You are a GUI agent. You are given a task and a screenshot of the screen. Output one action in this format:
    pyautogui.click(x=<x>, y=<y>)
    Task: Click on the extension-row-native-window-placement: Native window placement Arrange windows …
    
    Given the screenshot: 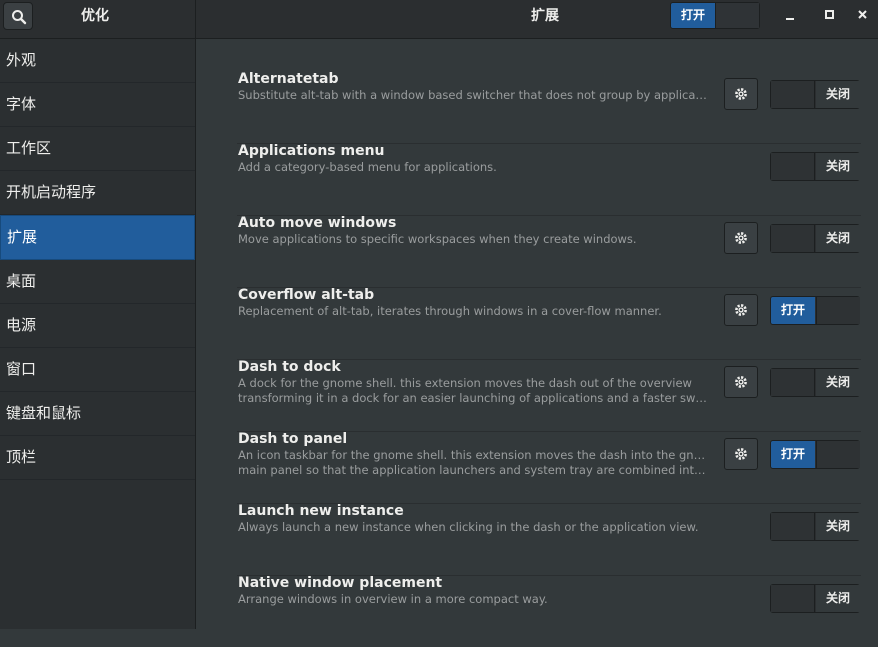 What is the action you would take?
    pyautogui.click(x=549, y=611)
    